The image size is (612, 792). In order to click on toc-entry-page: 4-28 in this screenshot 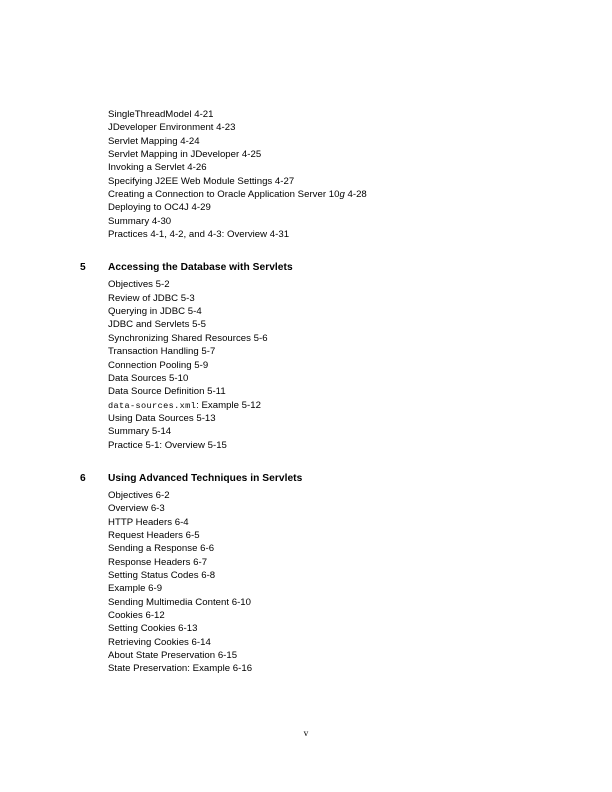, I will do `click(355, 195)`.